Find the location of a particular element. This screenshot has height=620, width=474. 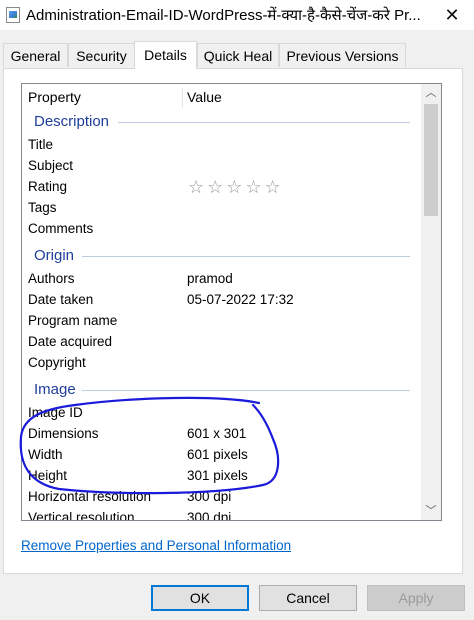

property-title: Title is located at coordinates (40, 144).